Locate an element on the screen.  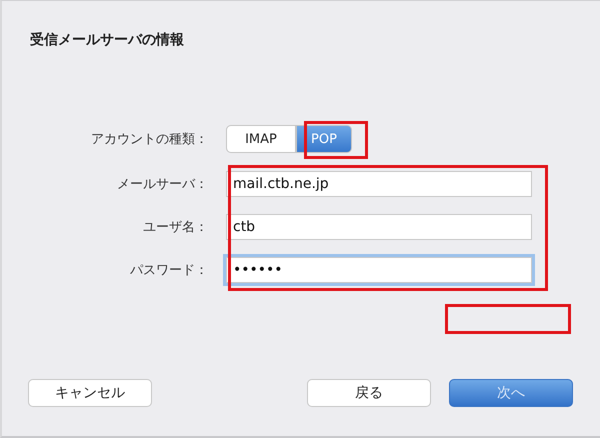
text-field: mail.ctb.ne.jp is located at coordinates (379, 184).